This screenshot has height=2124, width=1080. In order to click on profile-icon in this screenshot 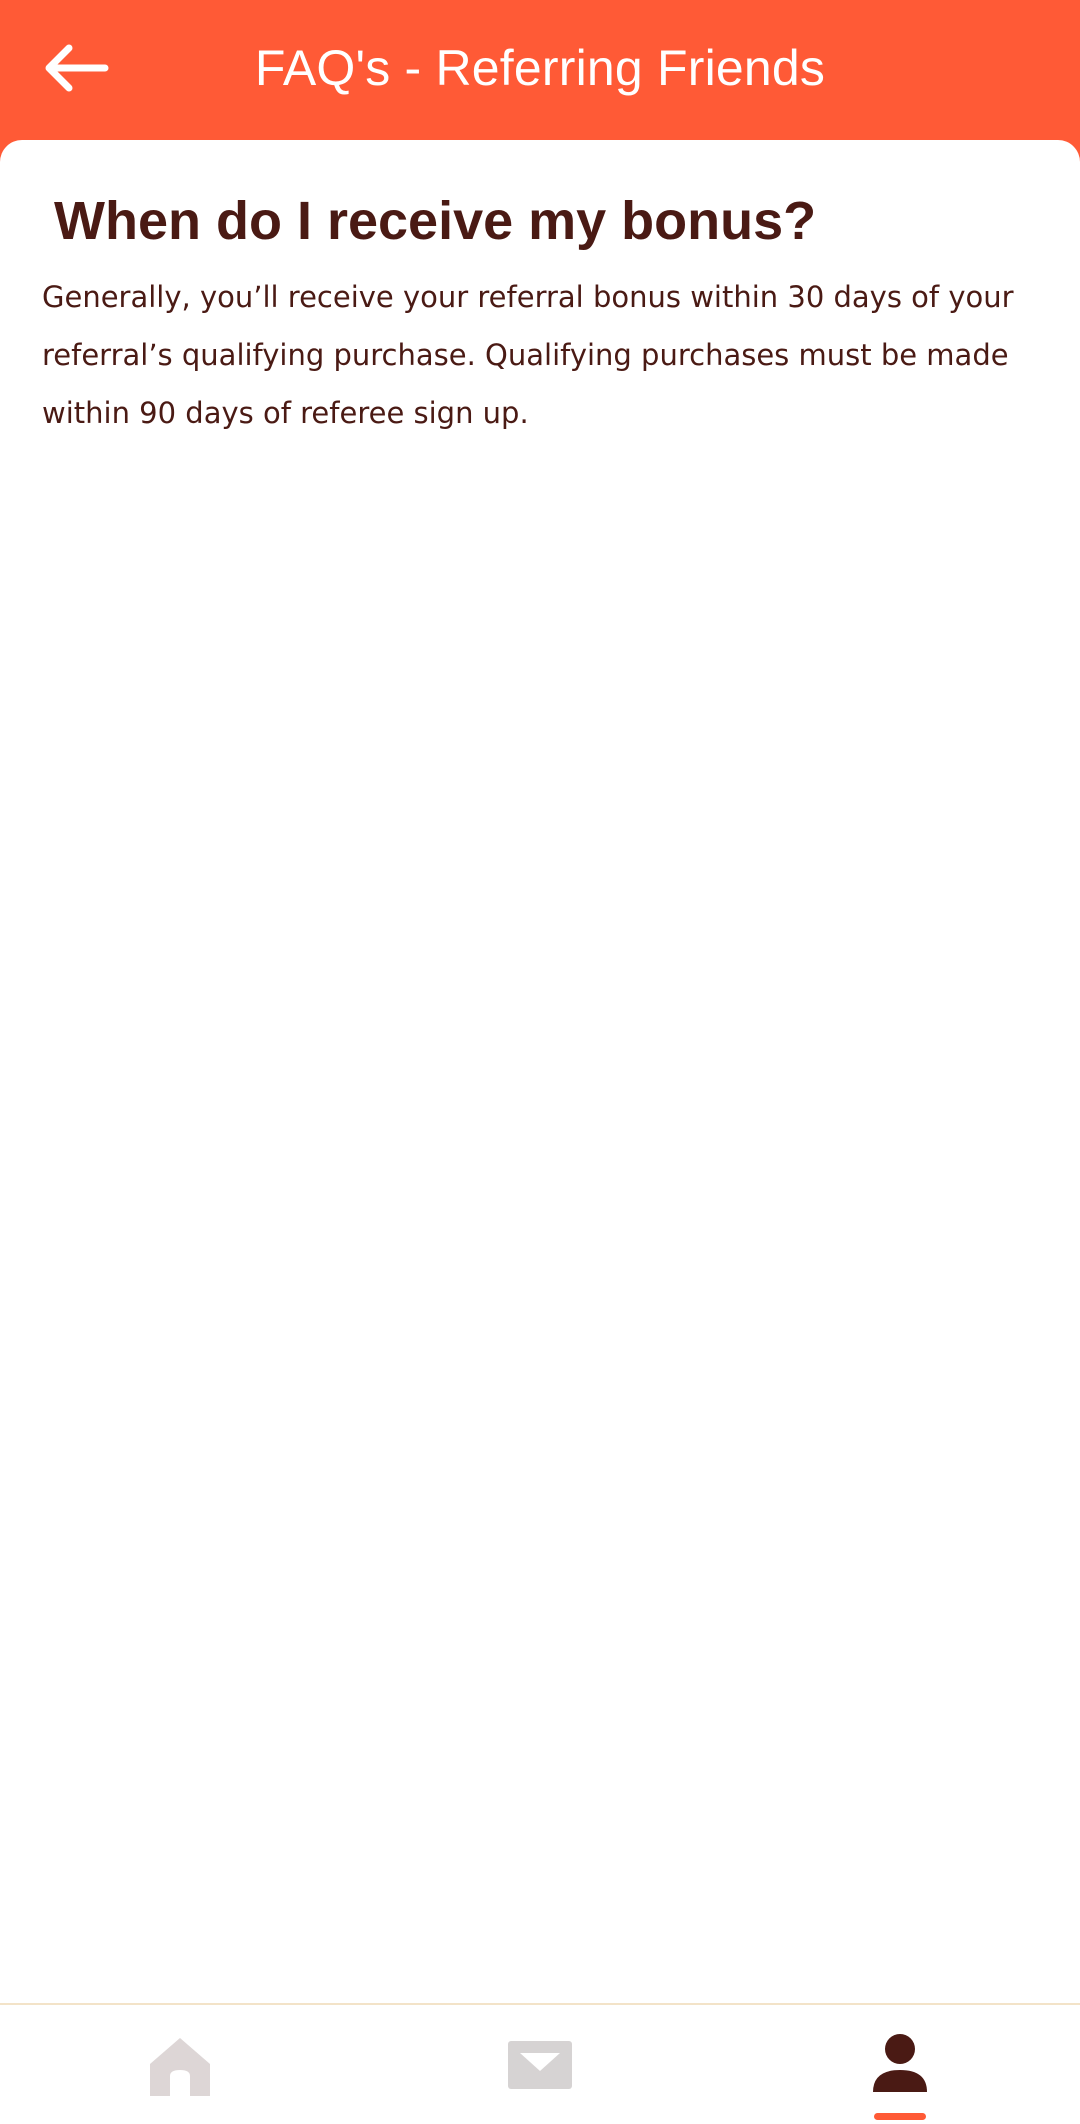, I will do `click(900, 2062)`.